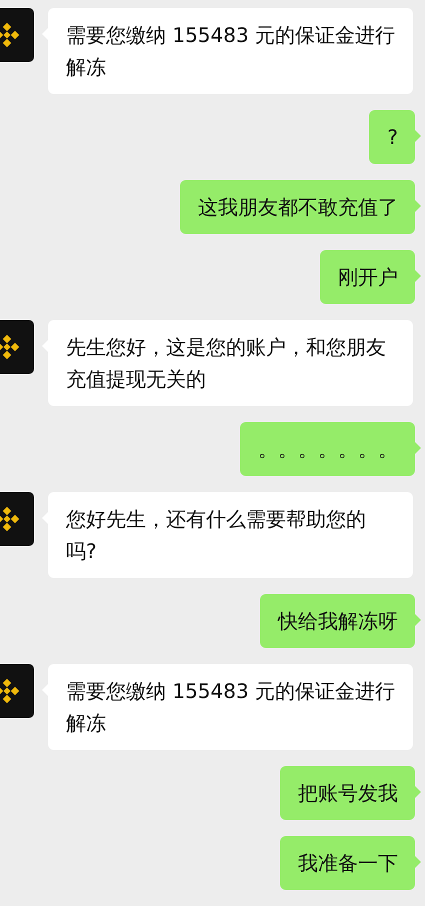 This screenshot has height=906, width=425. I want to click on message-bubble: 。。。。。。。, so click(327, 449).